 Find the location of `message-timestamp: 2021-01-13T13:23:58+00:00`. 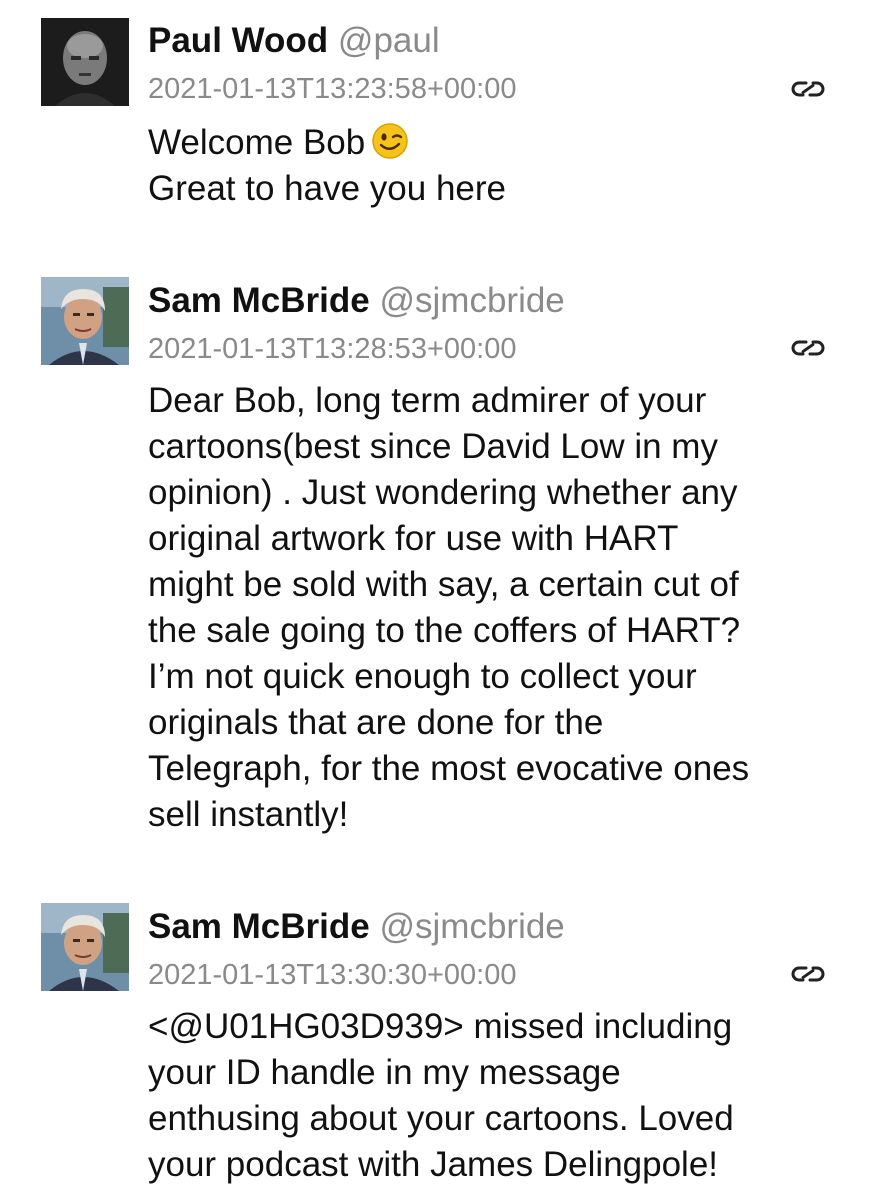

message-timestamp: 2021-01-13T13:23:58+00:00 is located at coordinates (332, 89).